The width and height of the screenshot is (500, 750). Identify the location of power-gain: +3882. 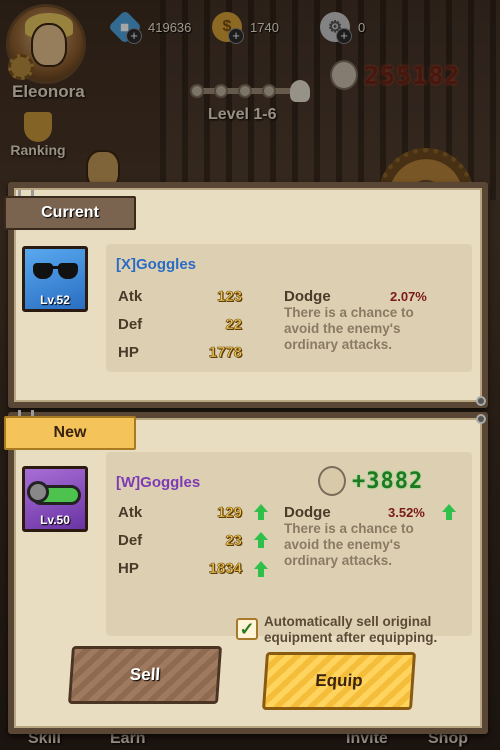
(370, 481).